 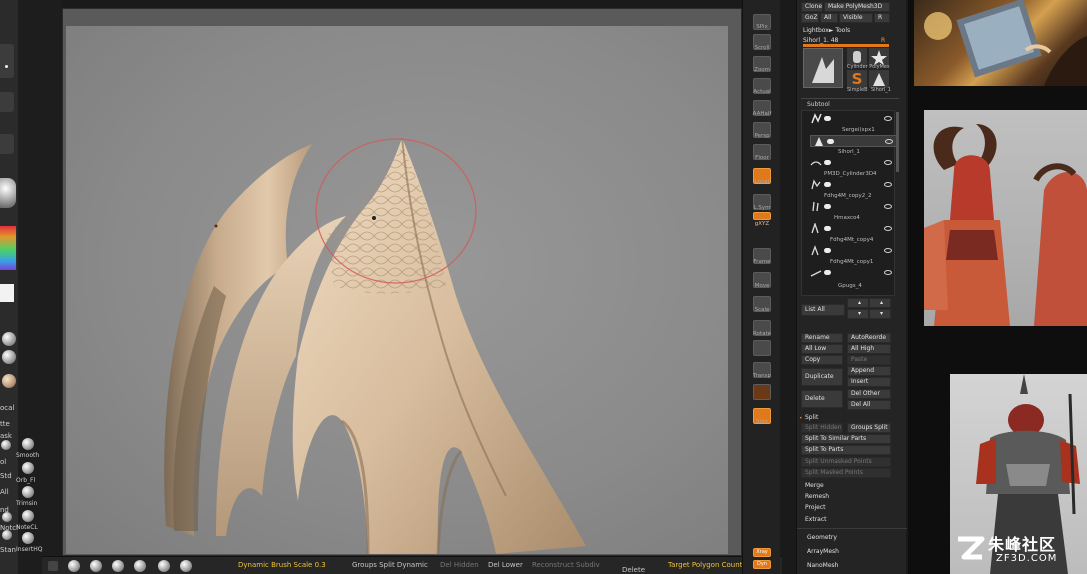 I want to click on split-header: Split, so click(x=811, y=417).